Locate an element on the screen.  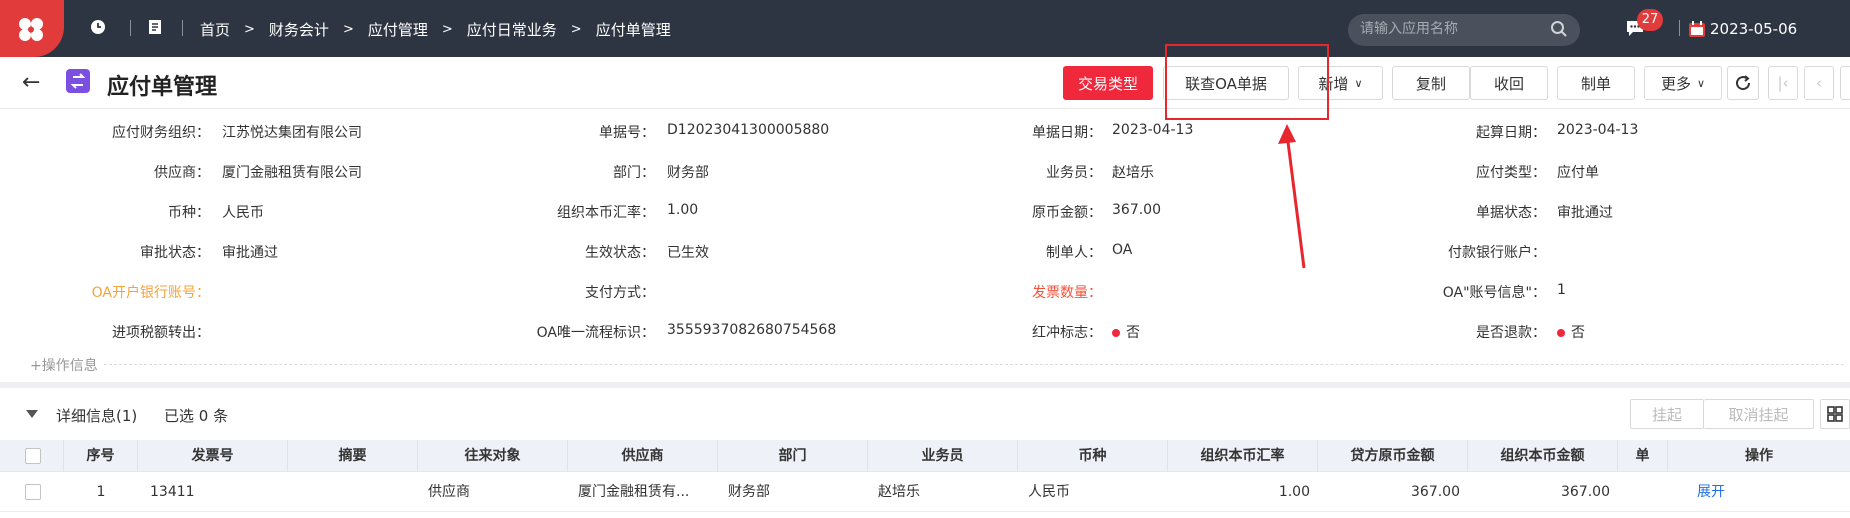
detail-section-header: 详细信息(1) 已选 0 条 挂起 取消挂起 is located at coordinates (925, 414).